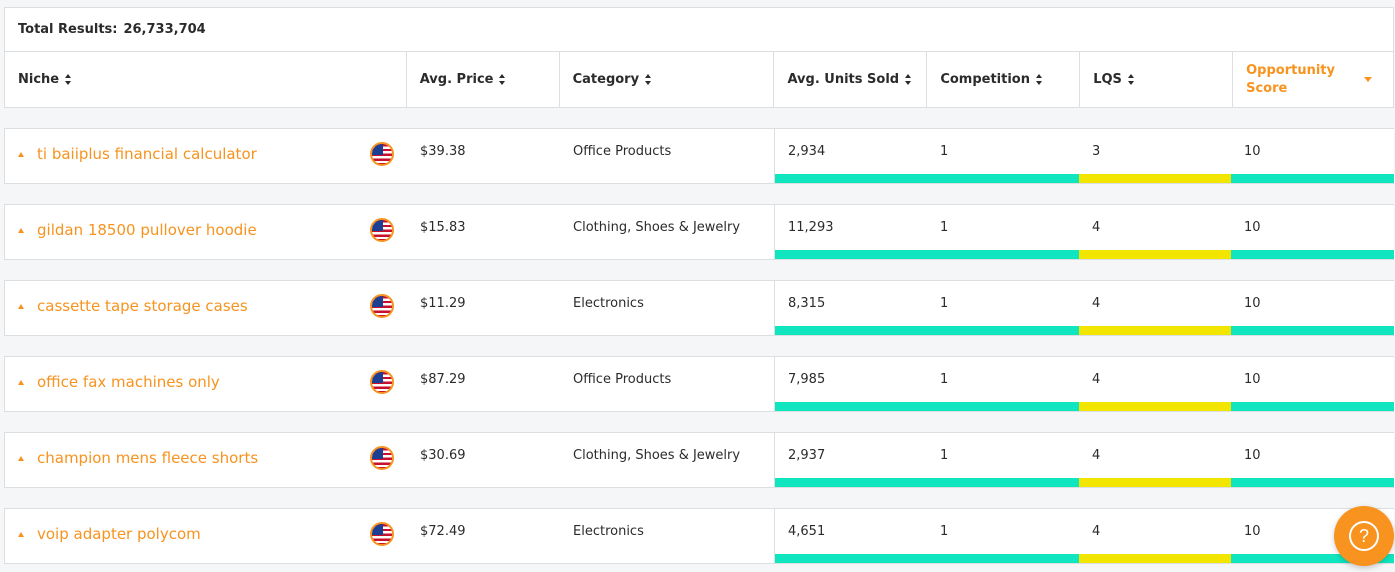 This screenshot has height=572, width=1395. I want to click on avg-price-cell: $72.49, so click(443, 531).